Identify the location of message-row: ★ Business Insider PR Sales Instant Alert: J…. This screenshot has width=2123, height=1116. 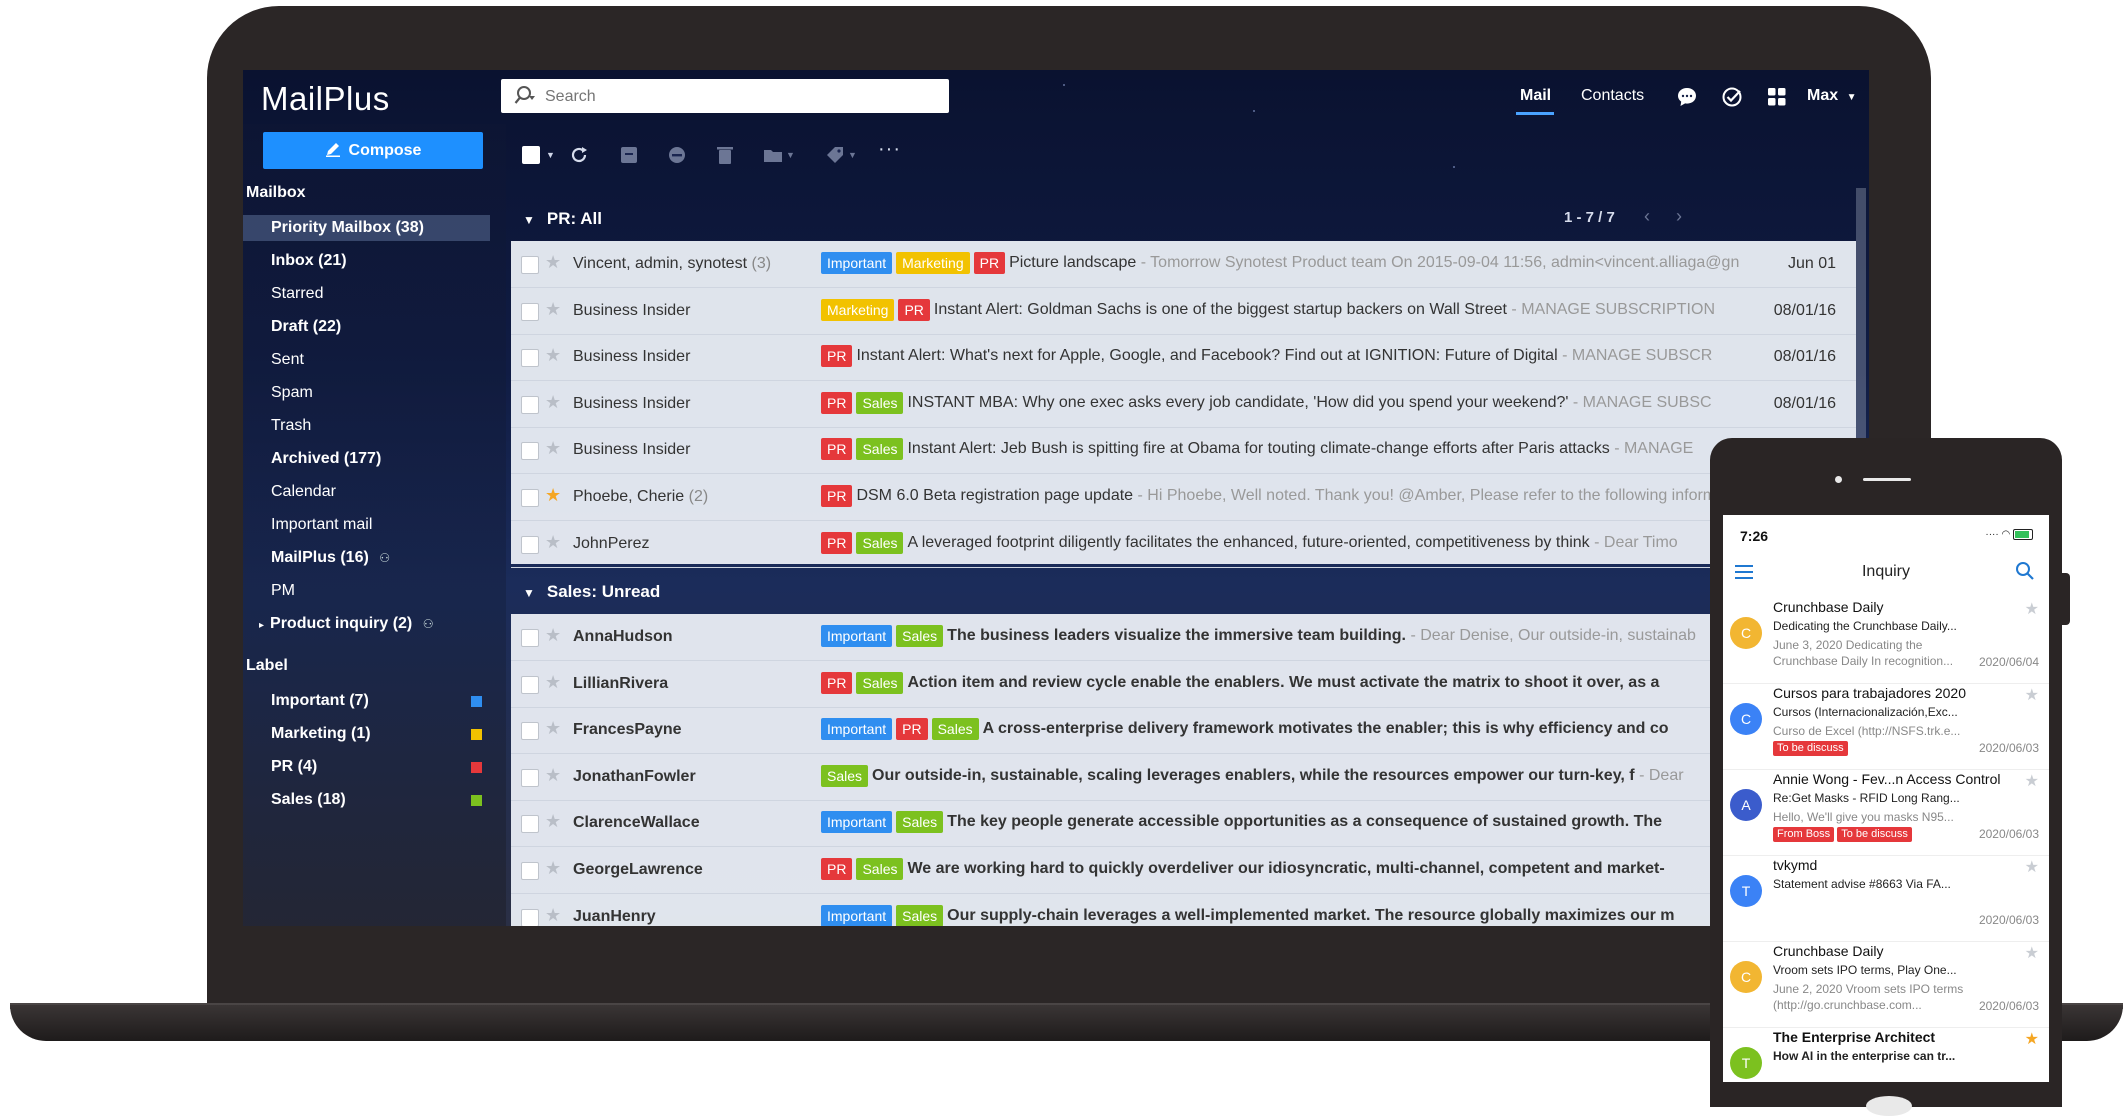
(1183, 451).